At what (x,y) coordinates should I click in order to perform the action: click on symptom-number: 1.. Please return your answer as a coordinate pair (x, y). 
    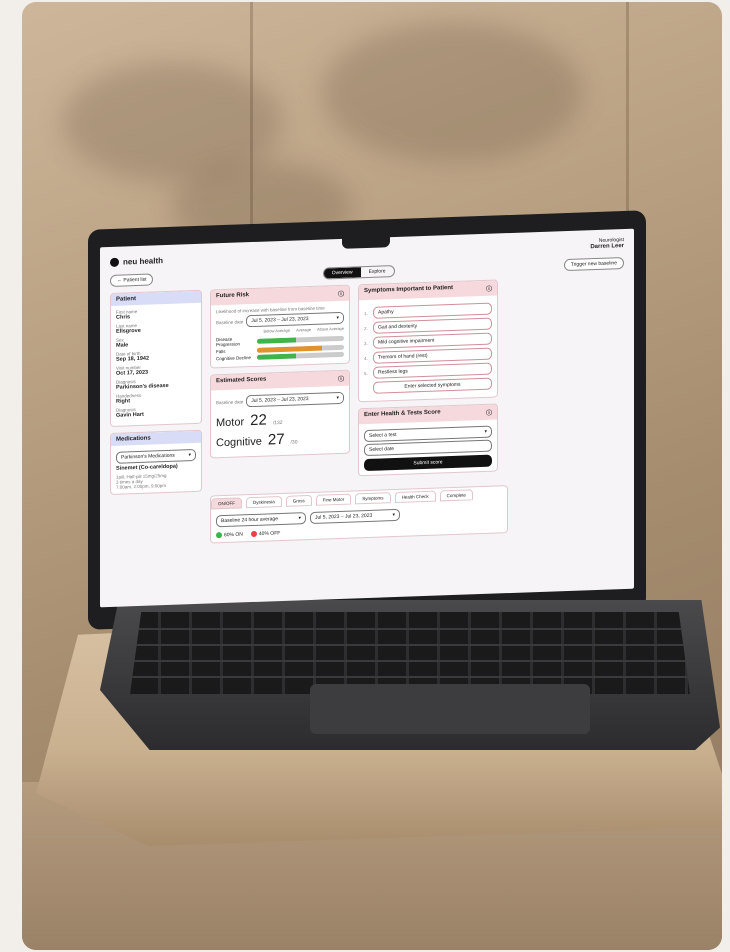
    Looking at the image, I should click on (366, 313).